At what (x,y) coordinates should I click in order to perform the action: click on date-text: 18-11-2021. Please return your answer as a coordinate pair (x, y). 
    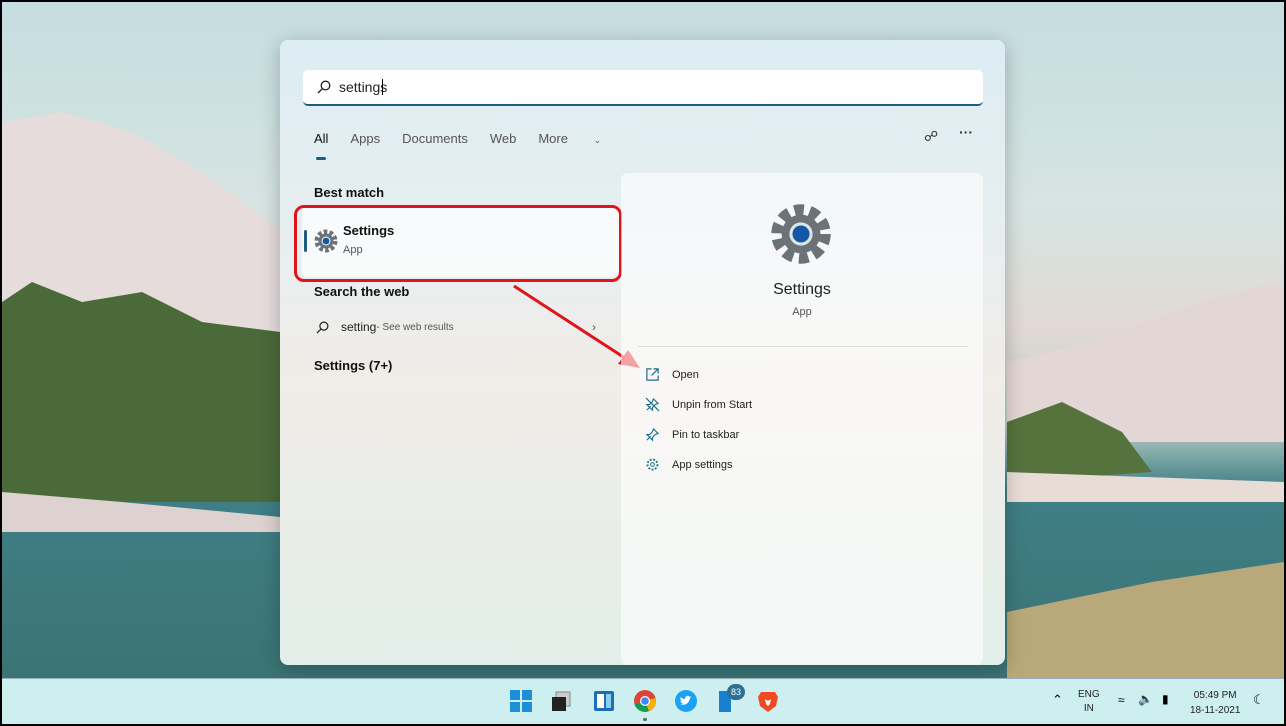
    Looking at the image, I should click on (1215, 710).